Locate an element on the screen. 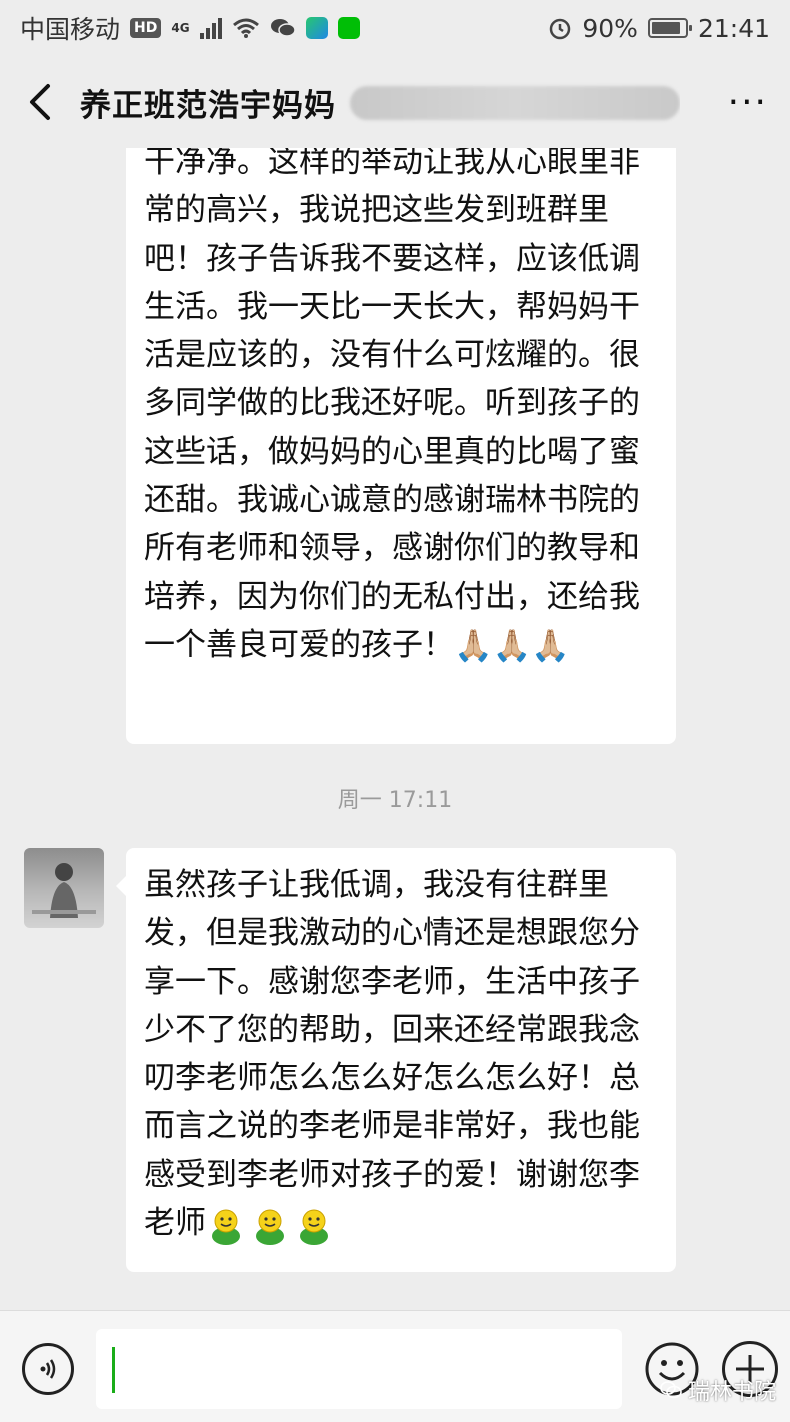 The width and height of the screenshot is (790, 1422). wechat-logo-icon is located at coordinates (671, 1390).